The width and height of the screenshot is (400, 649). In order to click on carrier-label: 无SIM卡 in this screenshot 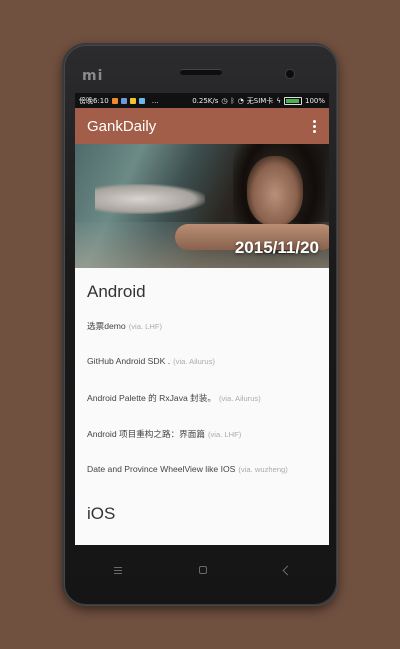, I will do `click(260, 100)`.